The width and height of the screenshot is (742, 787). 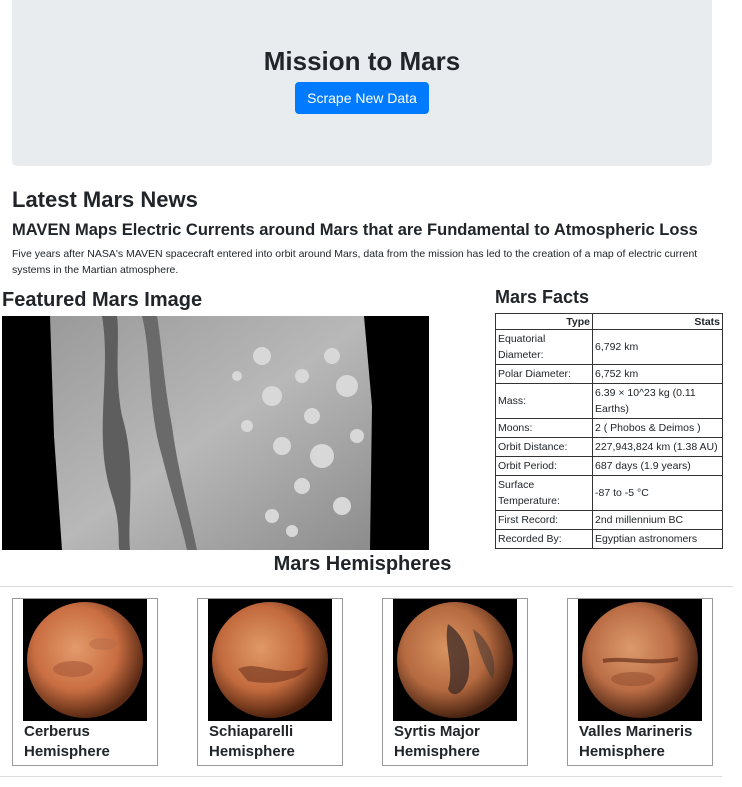 I want to click on fact-value: 2nd millennium BC, so click(x=657, y=520).